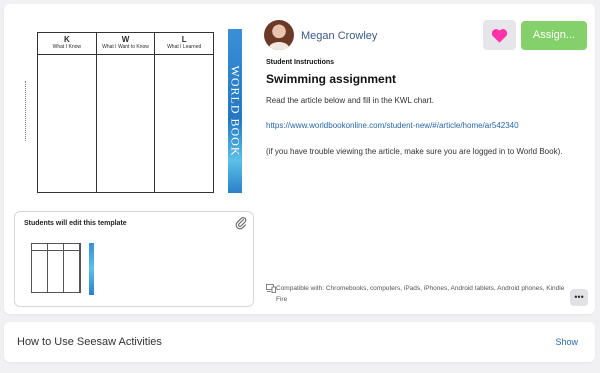  What do you see at coordinates (184, 39) in the screenshot?
I see `kwl-letter: L` at bounding box center [184, 39].